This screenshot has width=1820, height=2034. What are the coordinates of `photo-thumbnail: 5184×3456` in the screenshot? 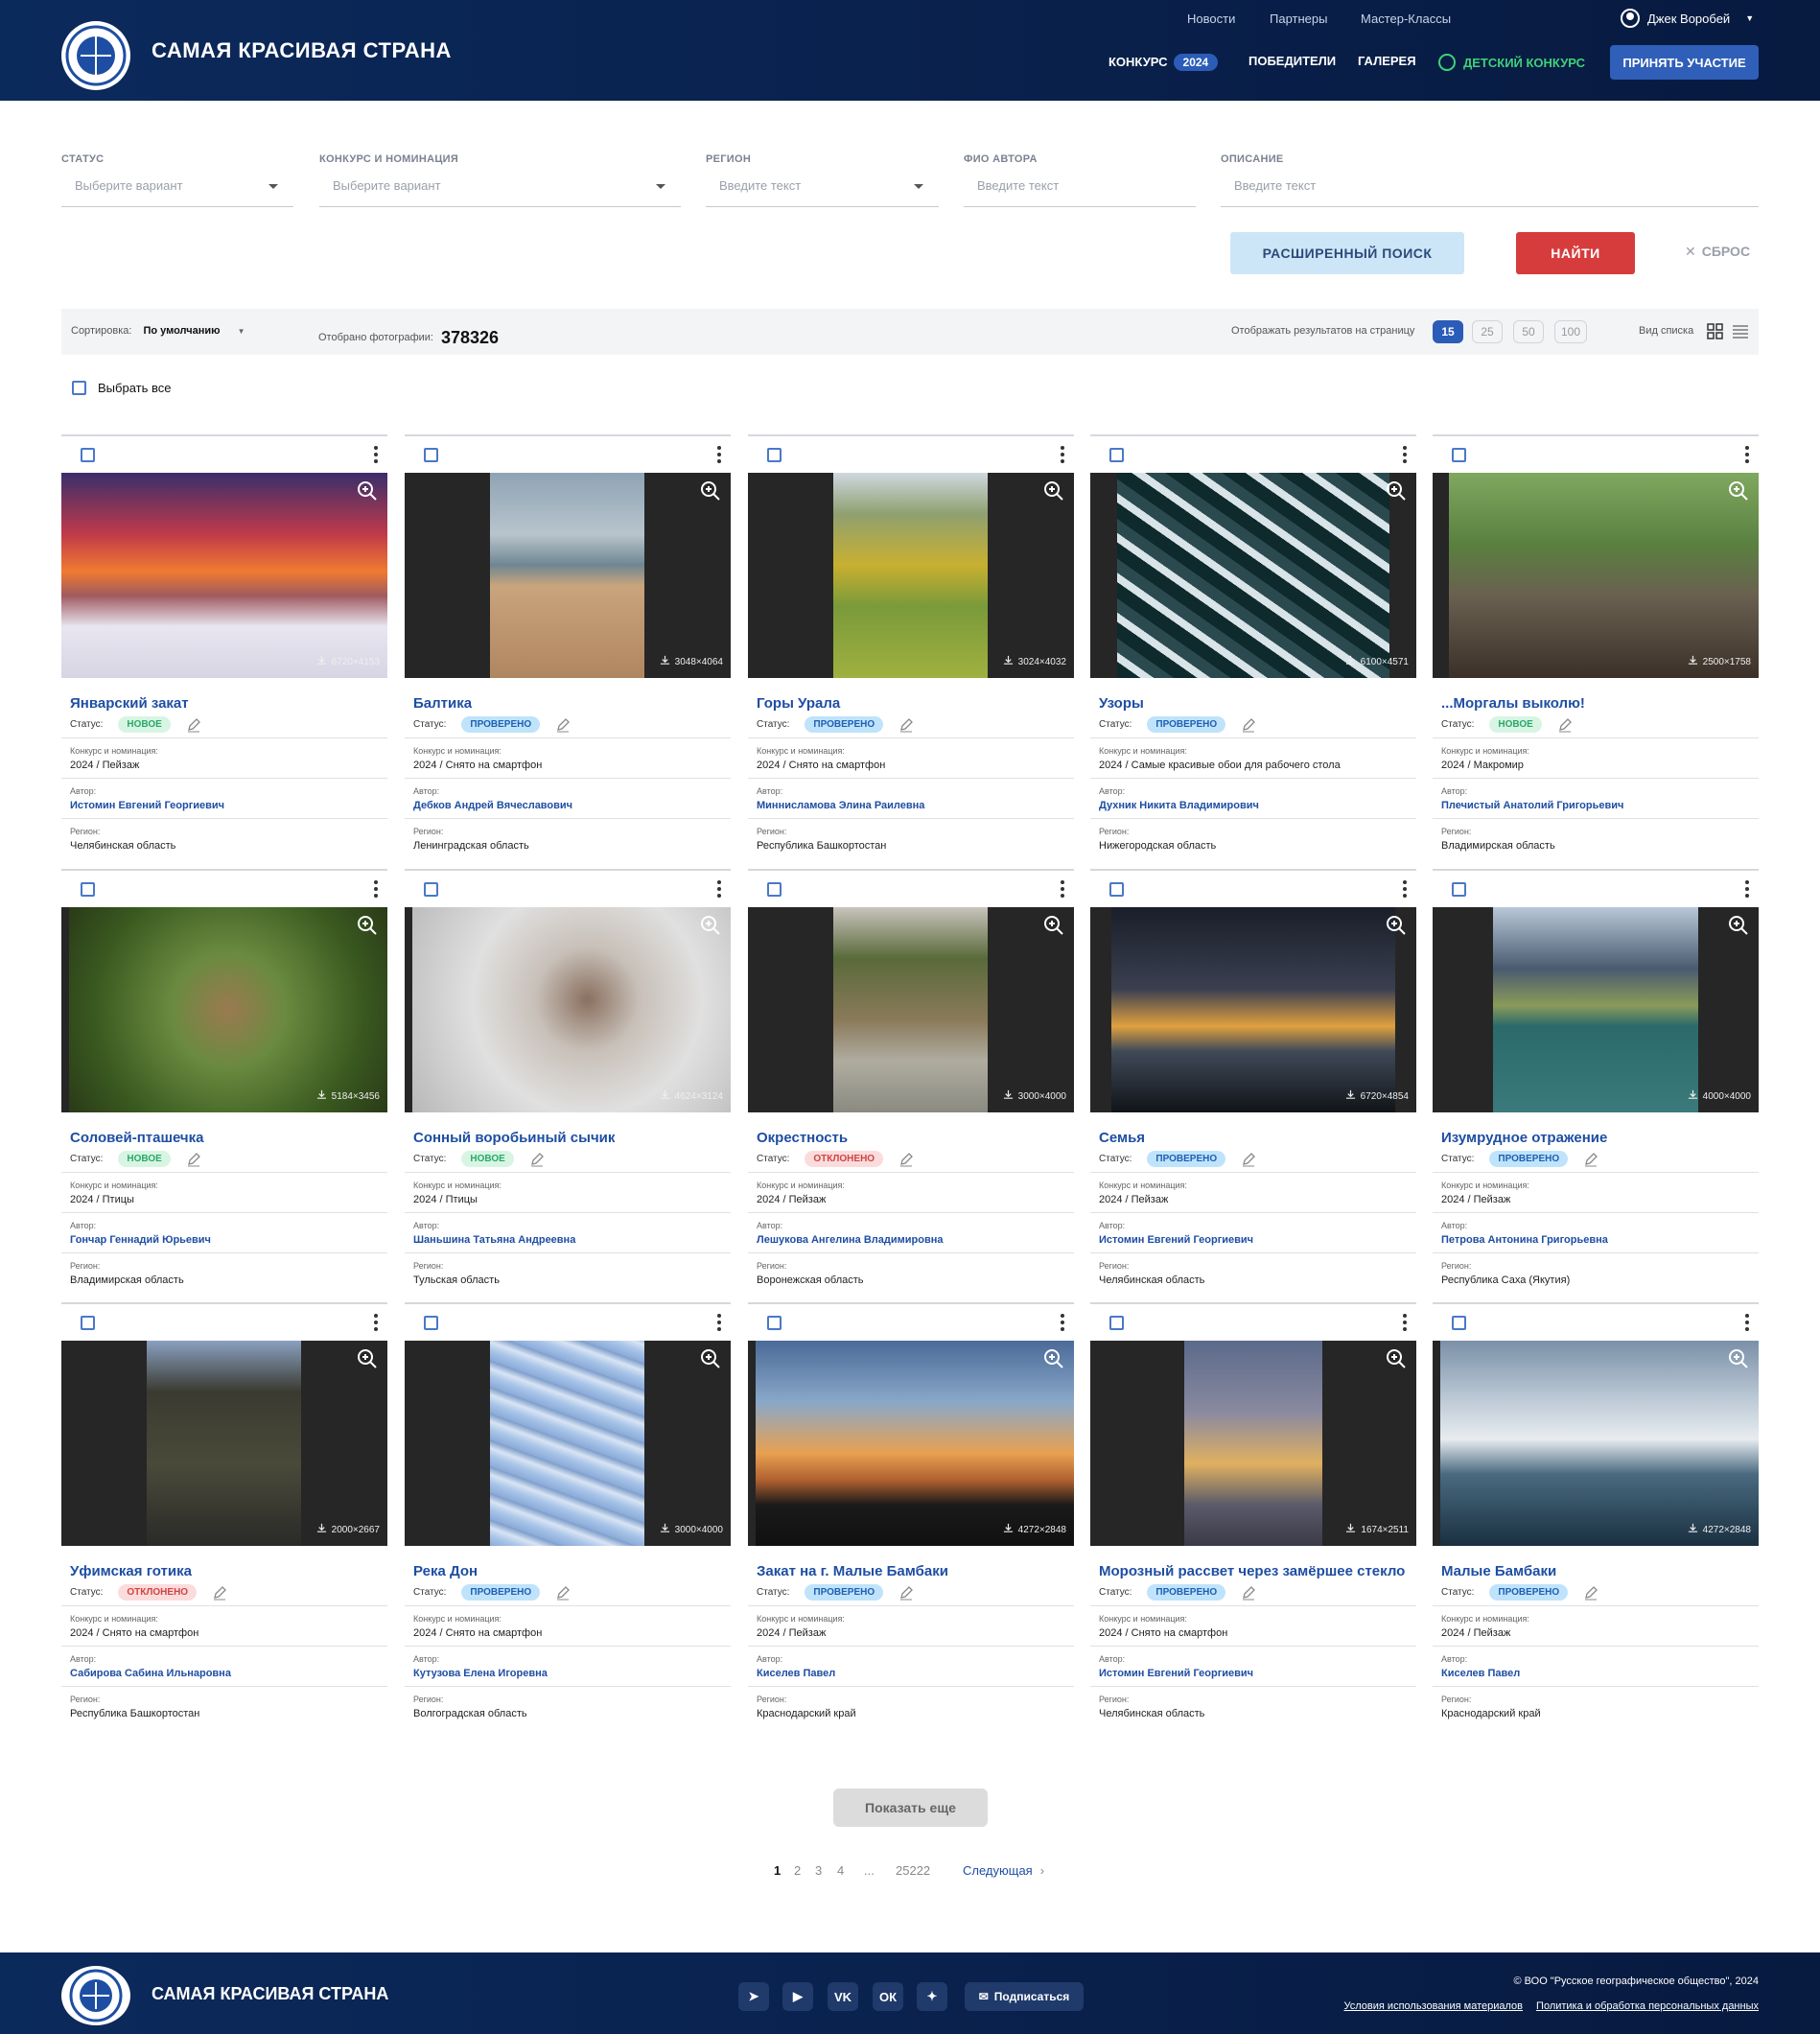 It's located at (224, 1010).